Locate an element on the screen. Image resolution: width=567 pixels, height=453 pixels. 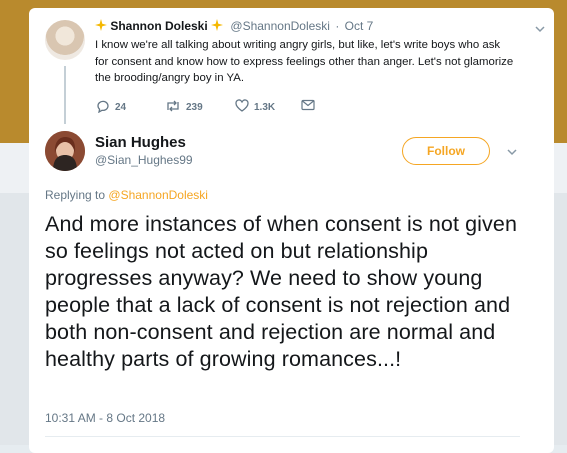
follow-button: Follow is located at coordinates (446, 151).